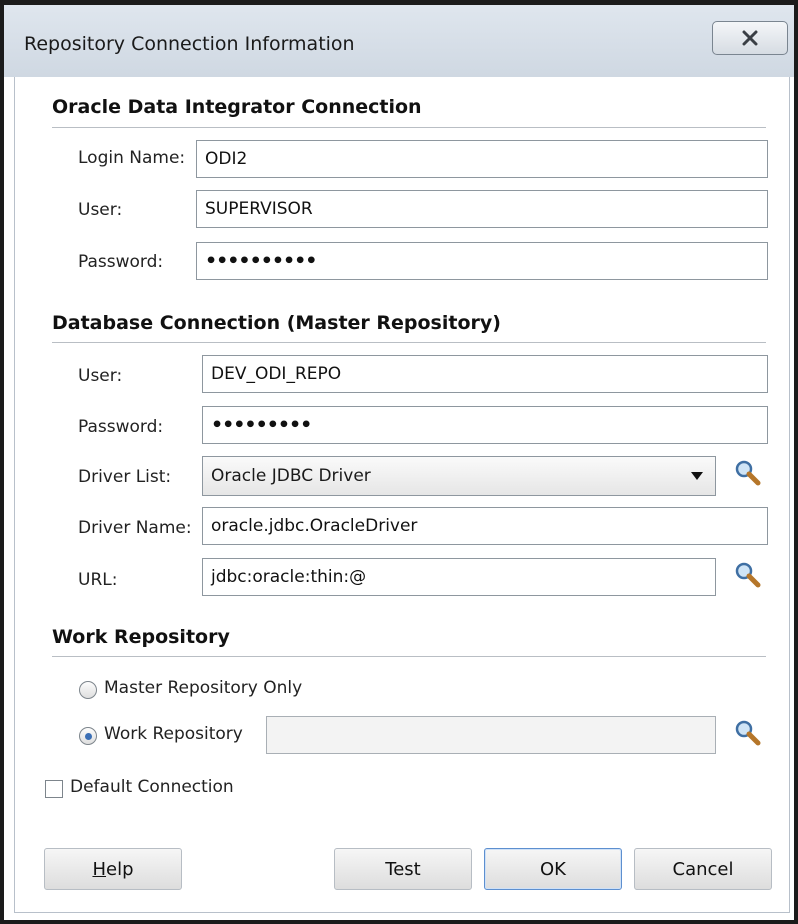 Image resolution: width=798 pixels, height=924 pixels. I want to click on db-user-label: User:, so click(100, 376).